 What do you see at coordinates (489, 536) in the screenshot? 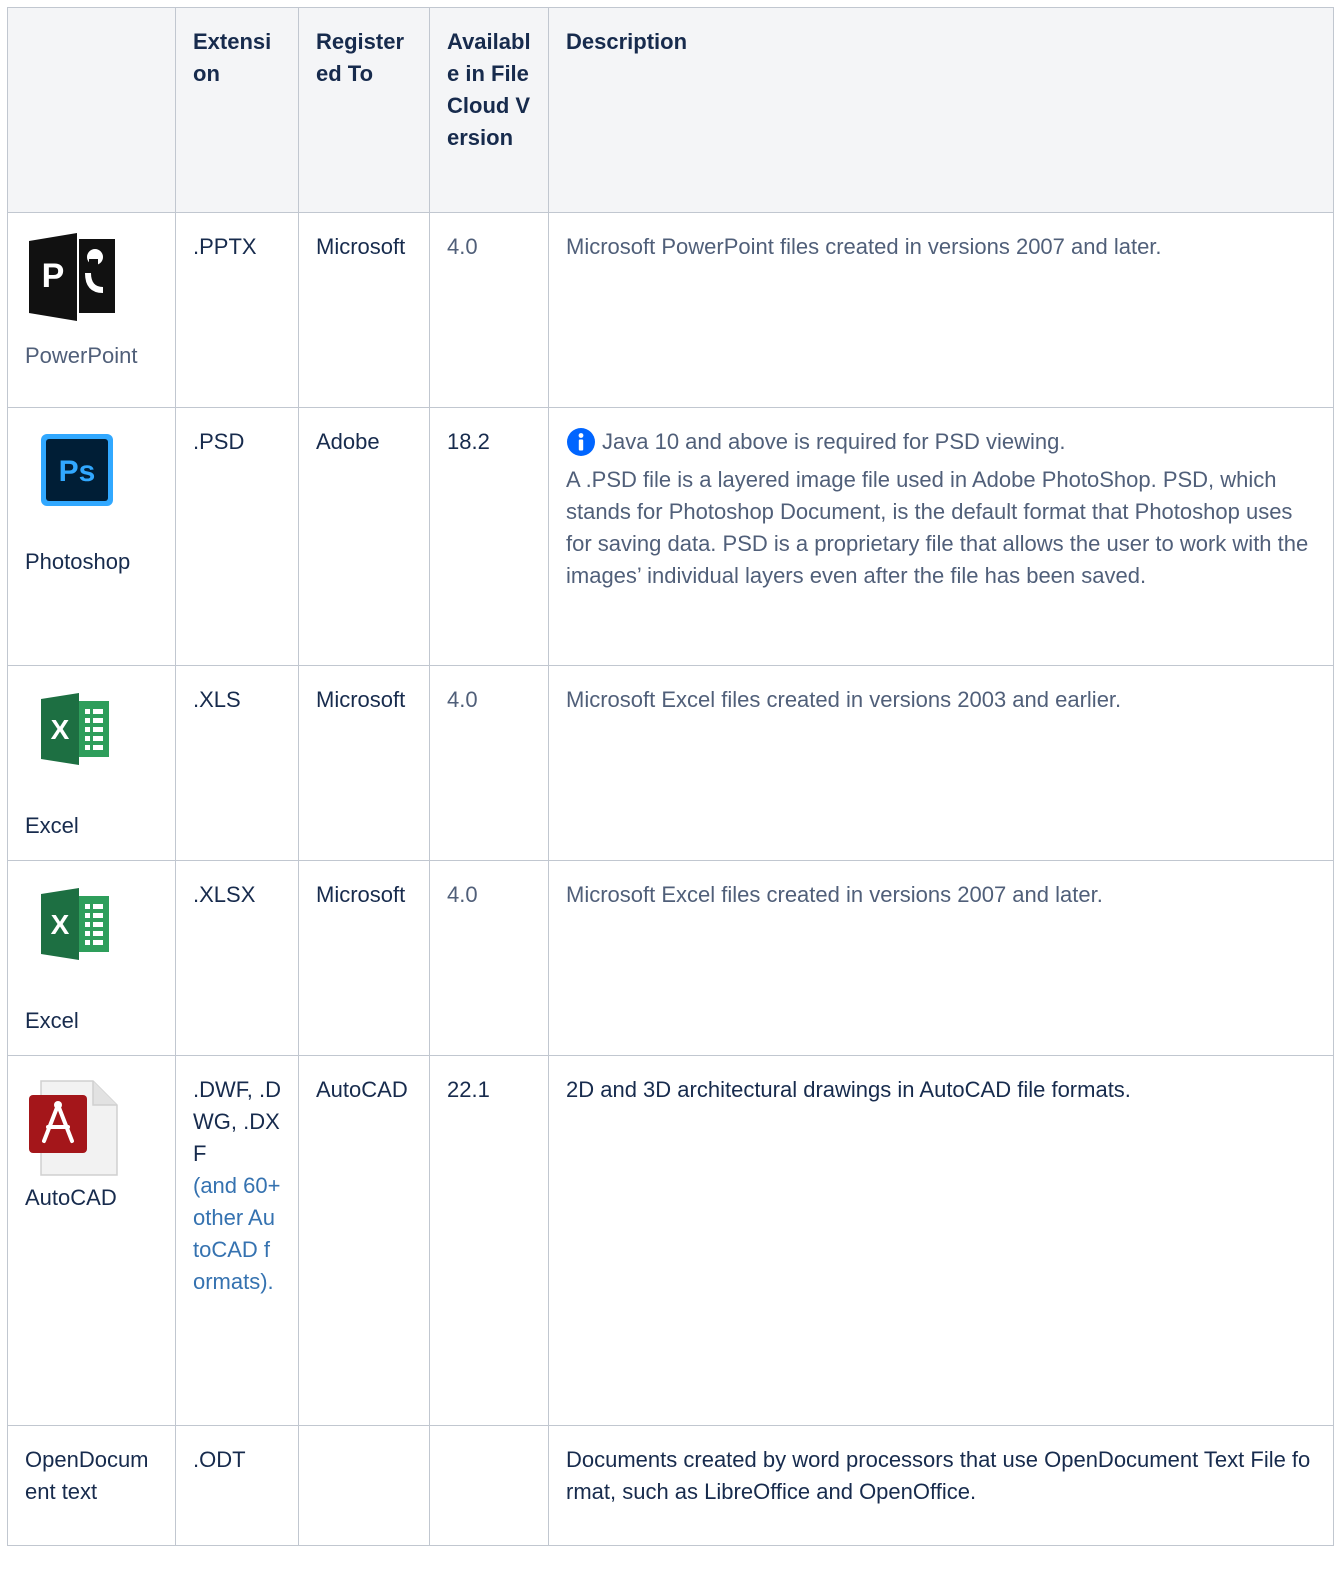
I see `version-cell: 18.2` at bounding box center [489, 536].